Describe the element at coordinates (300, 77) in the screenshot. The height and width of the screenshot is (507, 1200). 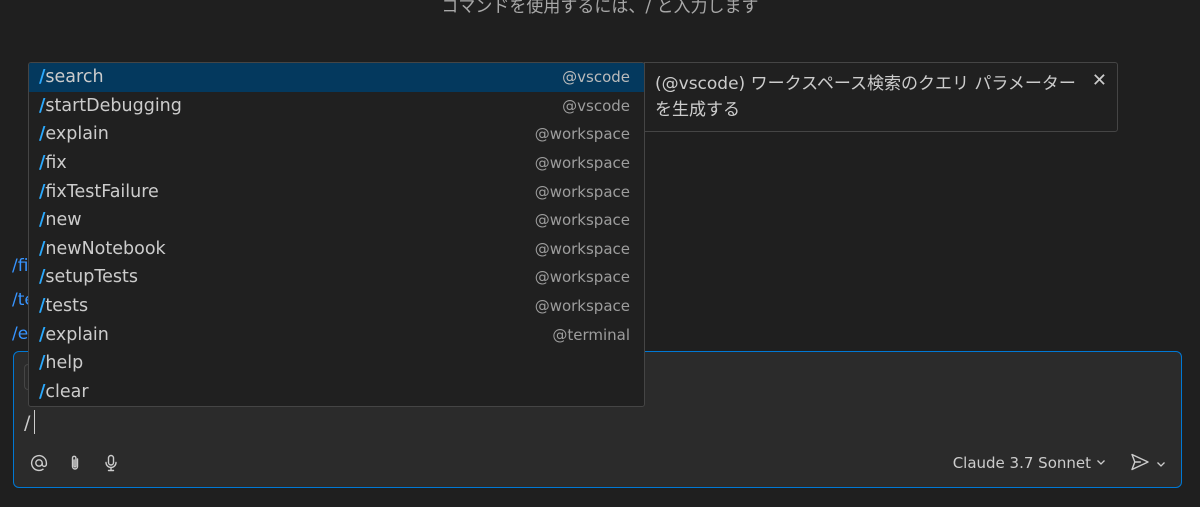
I see `suggest-item-label: /search` at that location.